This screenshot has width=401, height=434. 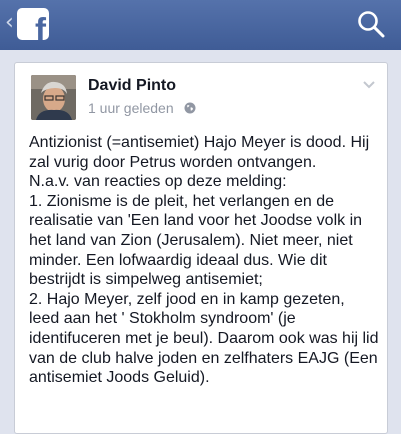 I want to click on avatar, so click(x=53, y=97).